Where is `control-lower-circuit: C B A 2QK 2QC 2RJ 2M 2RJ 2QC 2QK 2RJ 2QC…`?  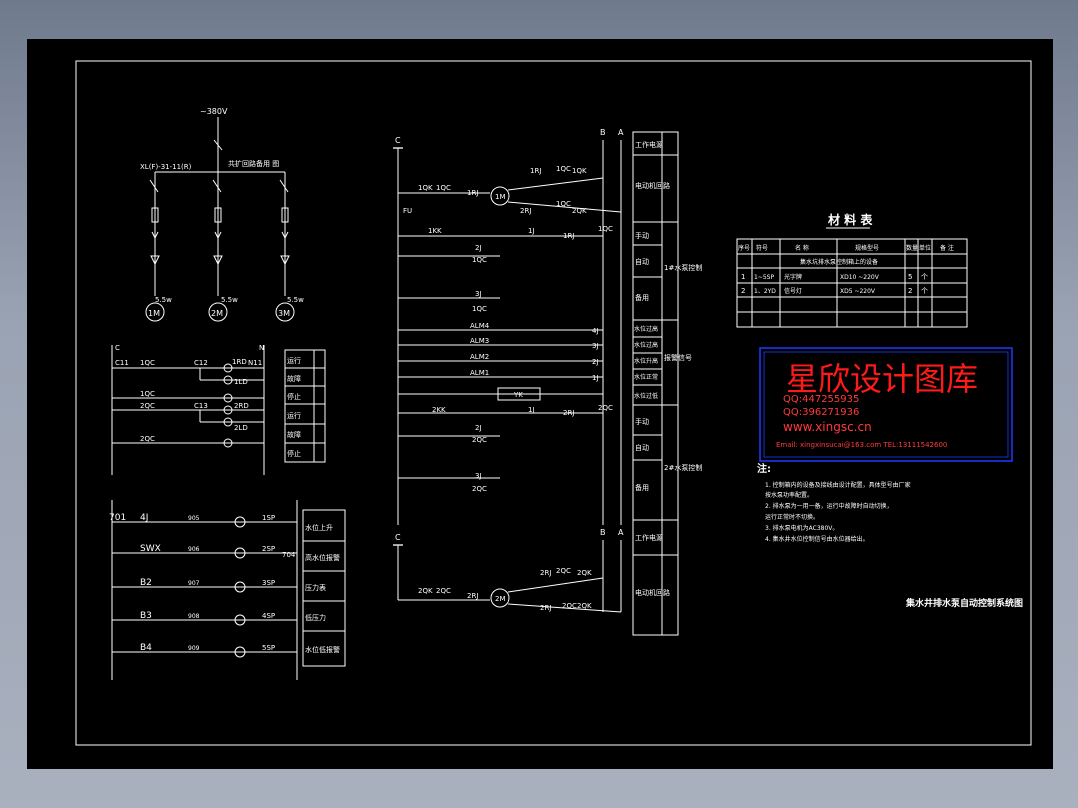
control-lower-circuit: C B A 2QK 2QC 2RJ 2M 2RJ 2QC 2QK 2RJ 2QC… is located at coordinates (508, 570).